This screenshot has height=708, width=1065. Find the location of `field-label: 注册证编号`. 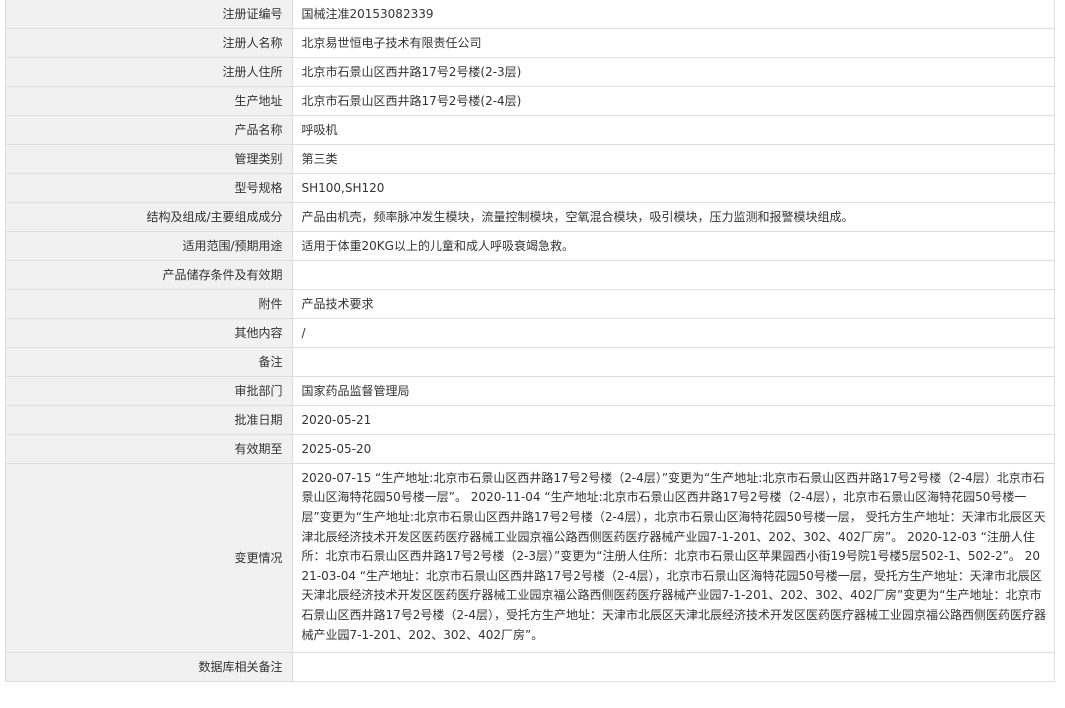

field-label: 注册证编号 is located at coordinates (149, 14).